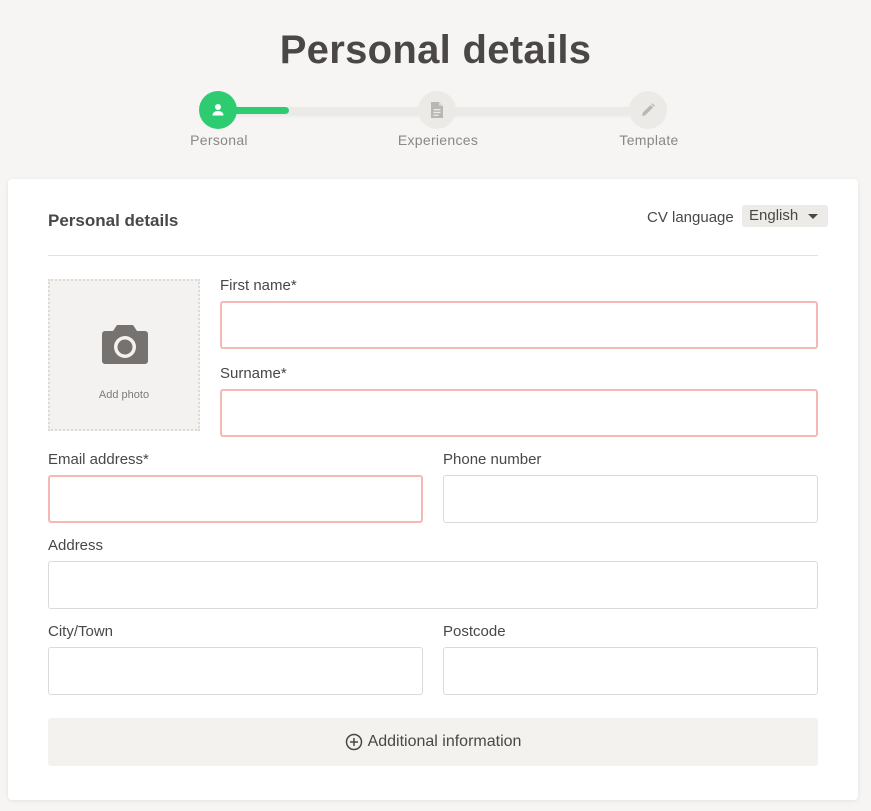 This screenshot has height=811, width=871. What do you see at coordinates (253, 373) in the screenshot?
I see `surname-label: Surname*` at bounding box center [253, 373].